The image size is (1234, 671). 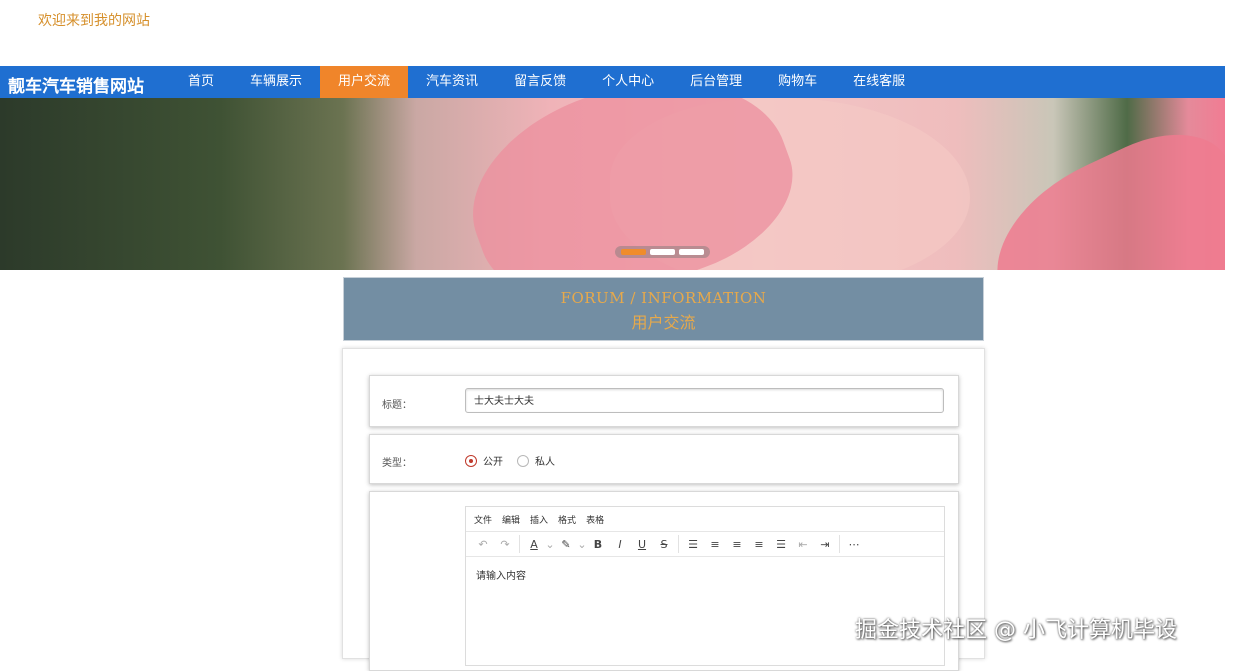 I want to click on radio-unchecked-icon, so click(x=523, y=460).